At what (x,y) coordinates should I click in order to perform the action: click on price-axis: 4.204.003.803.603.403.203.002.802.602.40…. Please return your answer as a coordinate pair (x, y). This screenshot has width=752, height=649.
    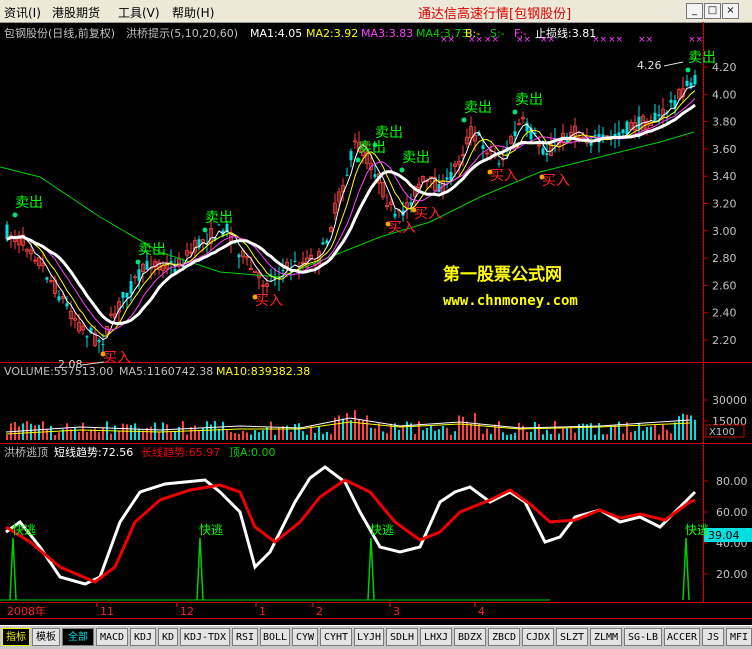
    Looking at the image, I should click on (720, 204).